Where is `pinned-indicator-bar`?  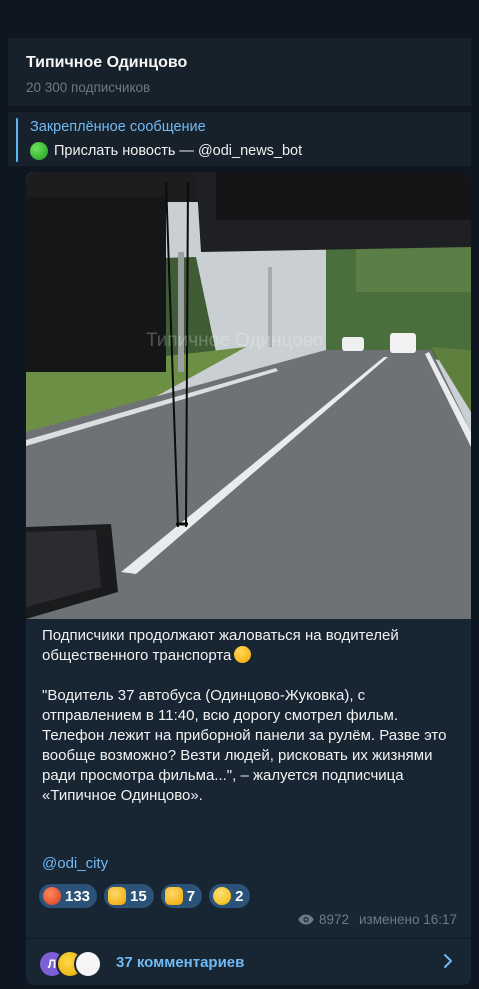 pinned-indicator-bar is located at coordinates (17, 140).